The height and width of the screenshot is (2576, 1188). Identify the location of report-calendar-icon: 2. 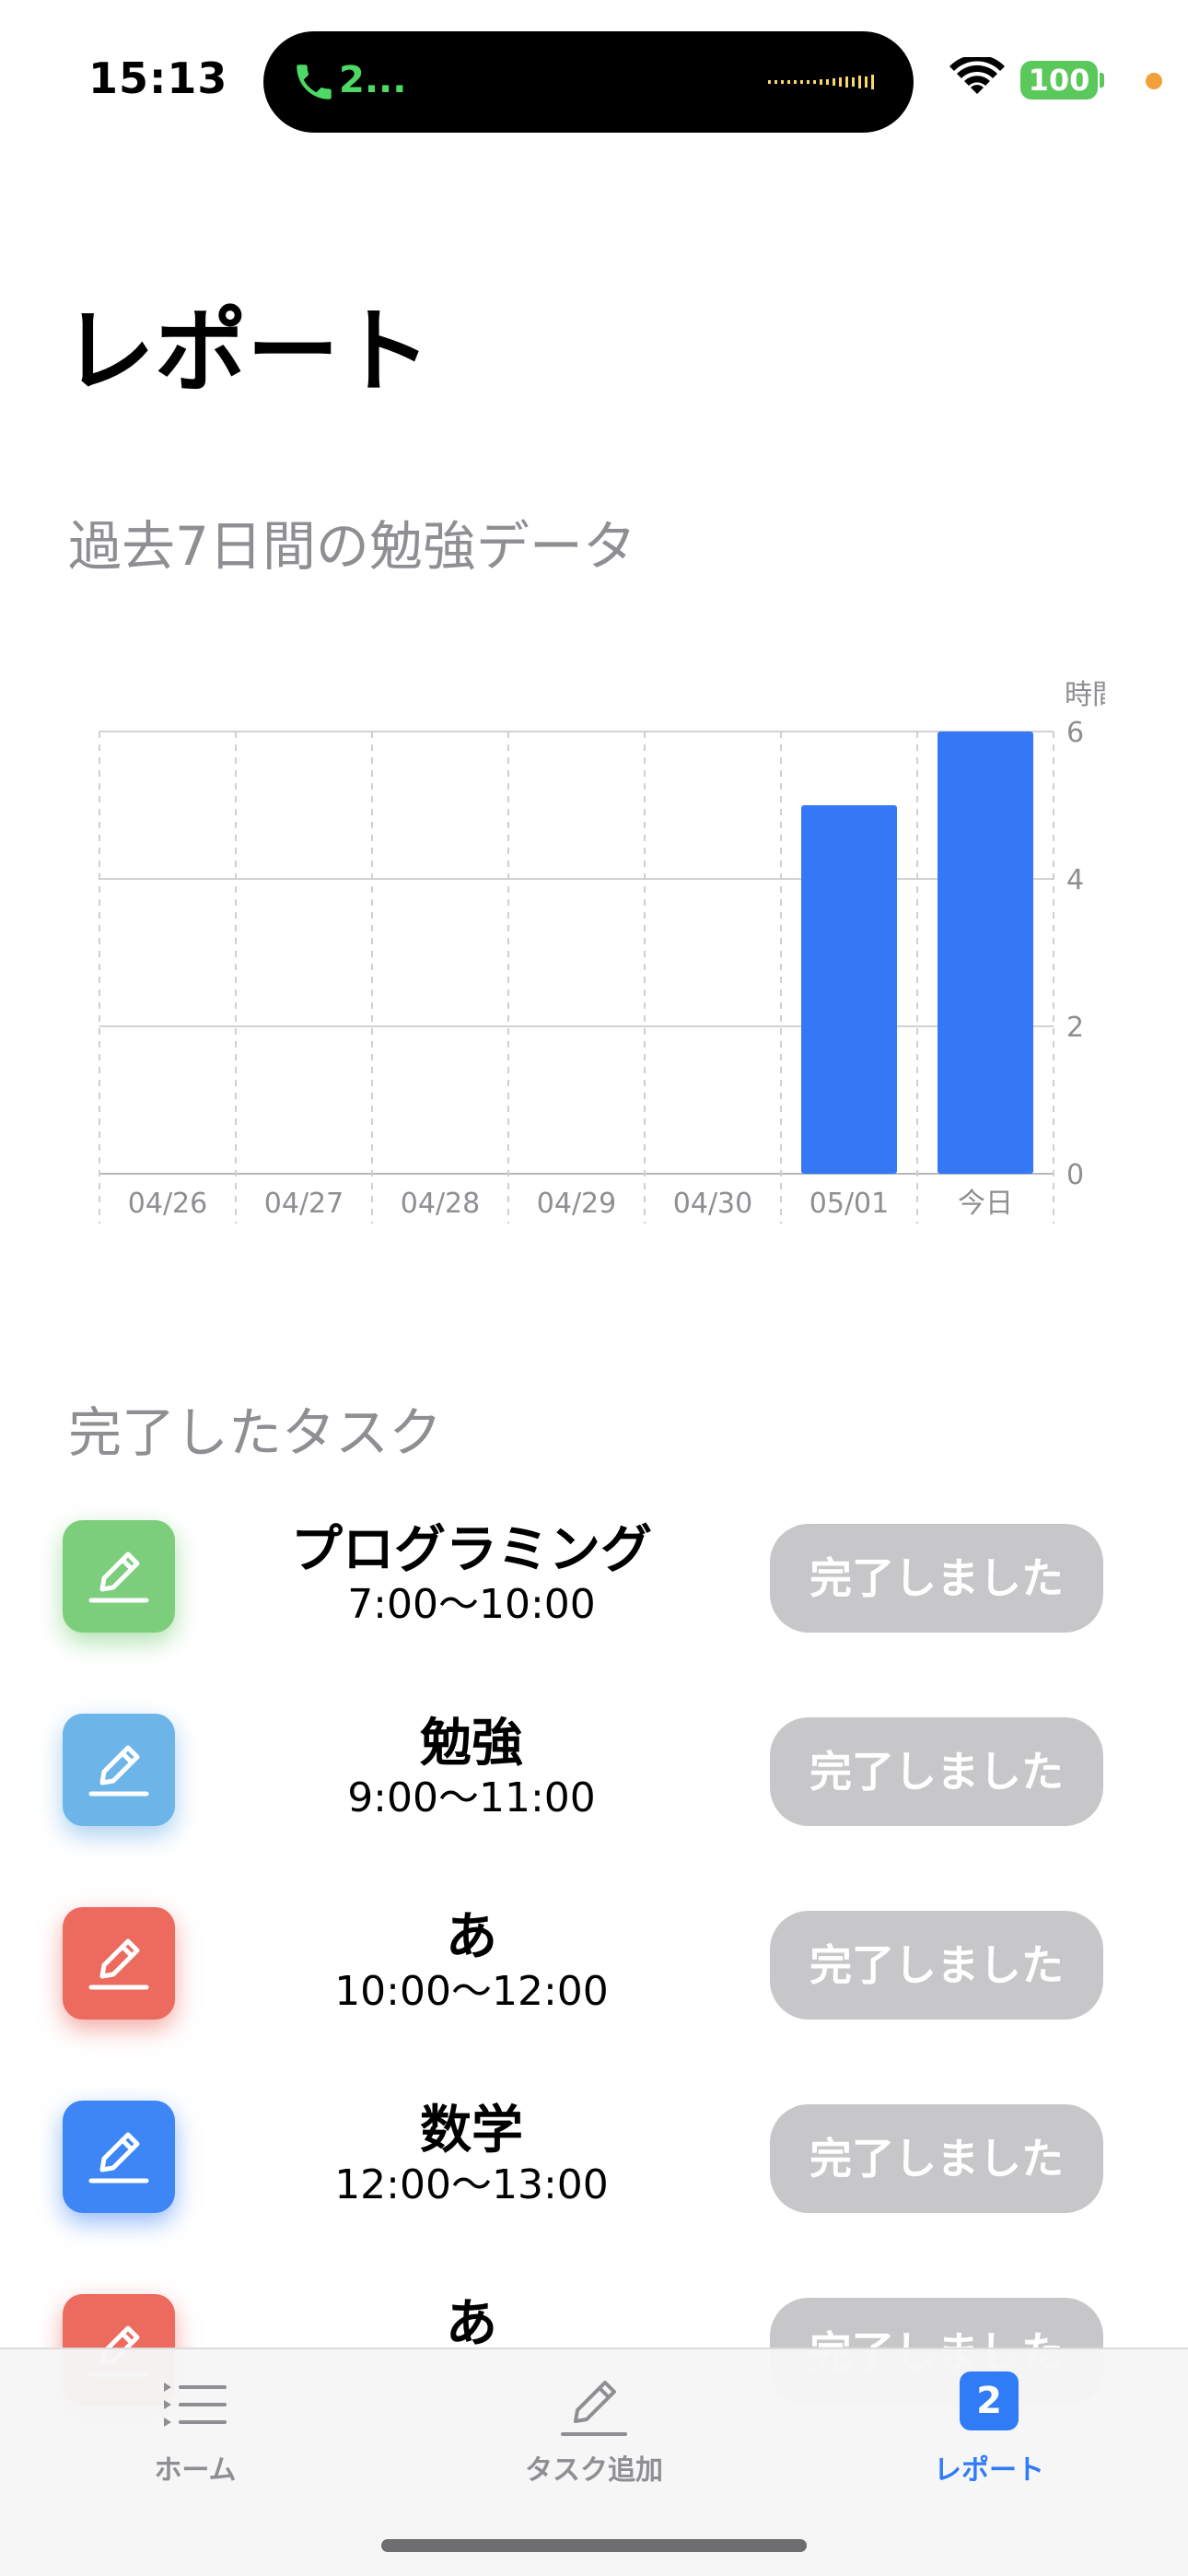
(989, 2400).